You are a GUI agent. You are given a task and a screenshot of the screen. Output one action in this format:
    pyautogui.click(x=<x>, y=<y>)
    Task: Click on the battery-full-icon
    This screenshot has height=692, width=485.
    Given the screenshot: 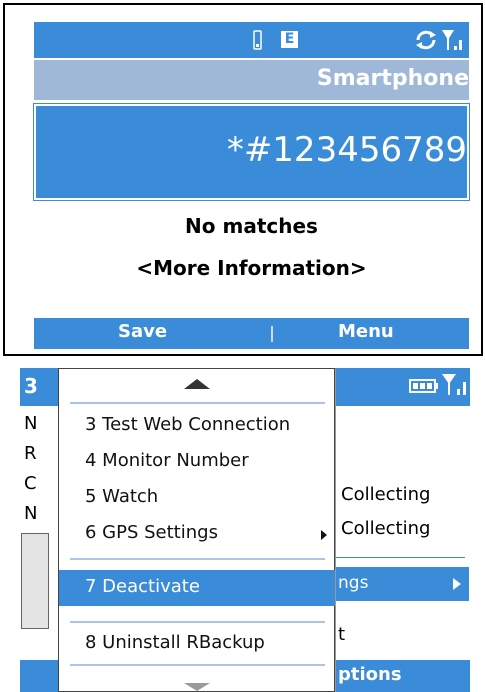 What is the action you would take?
    pyautogui.click(x=423, y=386)
    